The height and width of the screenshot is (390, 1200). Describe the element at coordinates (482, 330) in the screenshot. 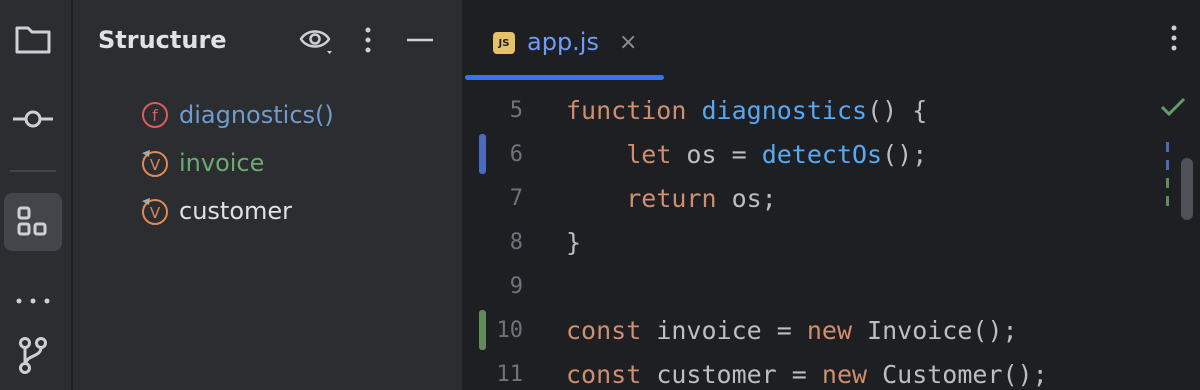

I see `added-line-marker` at that location.